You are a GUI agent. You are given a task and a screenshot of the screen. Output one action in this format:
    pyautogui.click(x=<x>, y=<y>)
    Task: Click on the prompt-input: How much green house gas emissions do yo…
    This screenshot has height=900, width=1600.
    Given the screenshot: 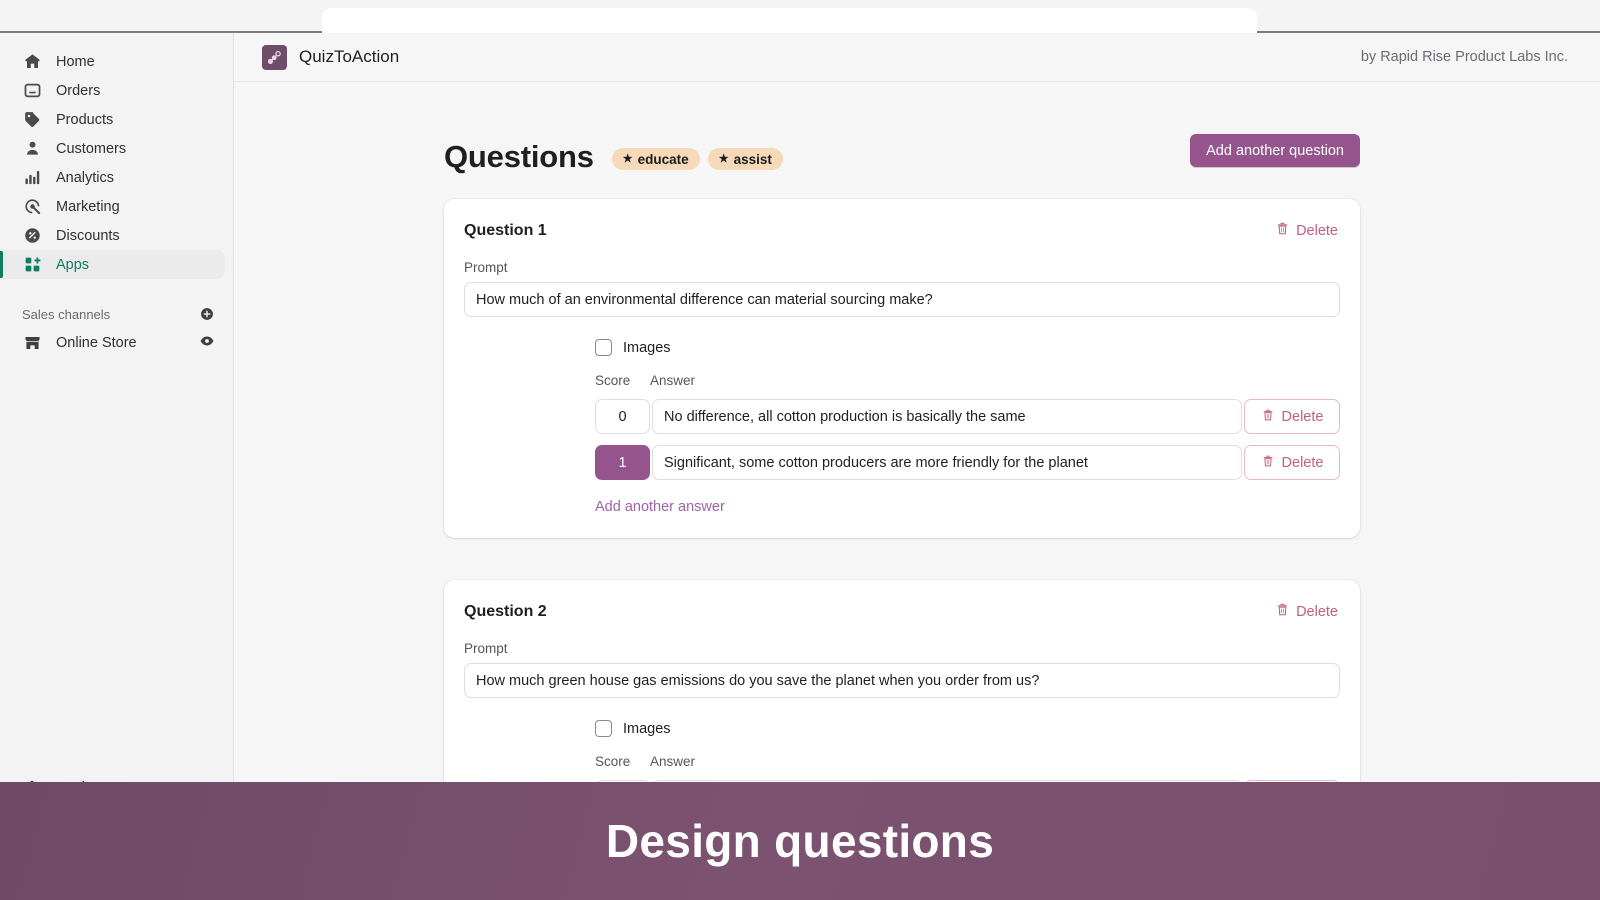 What is the action you would take?
    pyautogui.click(x=902, y=680)
    